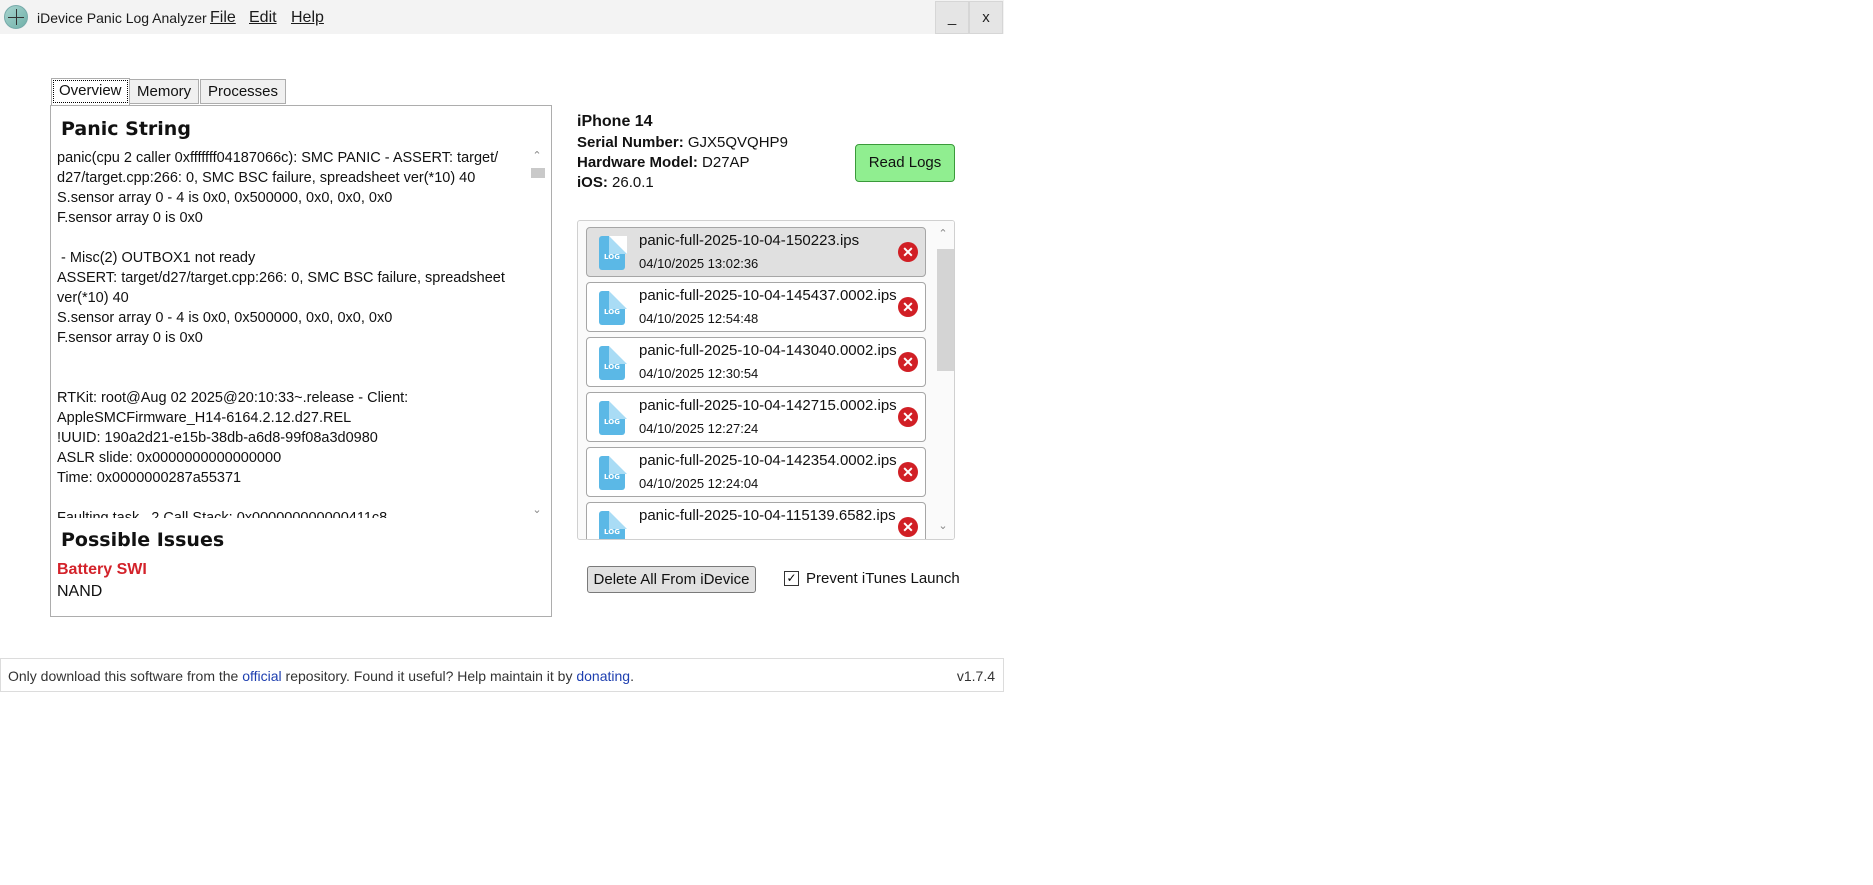 Image resolution: width=1873 pixels, height=885 pixels. I want to click on serial-number-value: GJX5QVQHP9, so click(737, 142).